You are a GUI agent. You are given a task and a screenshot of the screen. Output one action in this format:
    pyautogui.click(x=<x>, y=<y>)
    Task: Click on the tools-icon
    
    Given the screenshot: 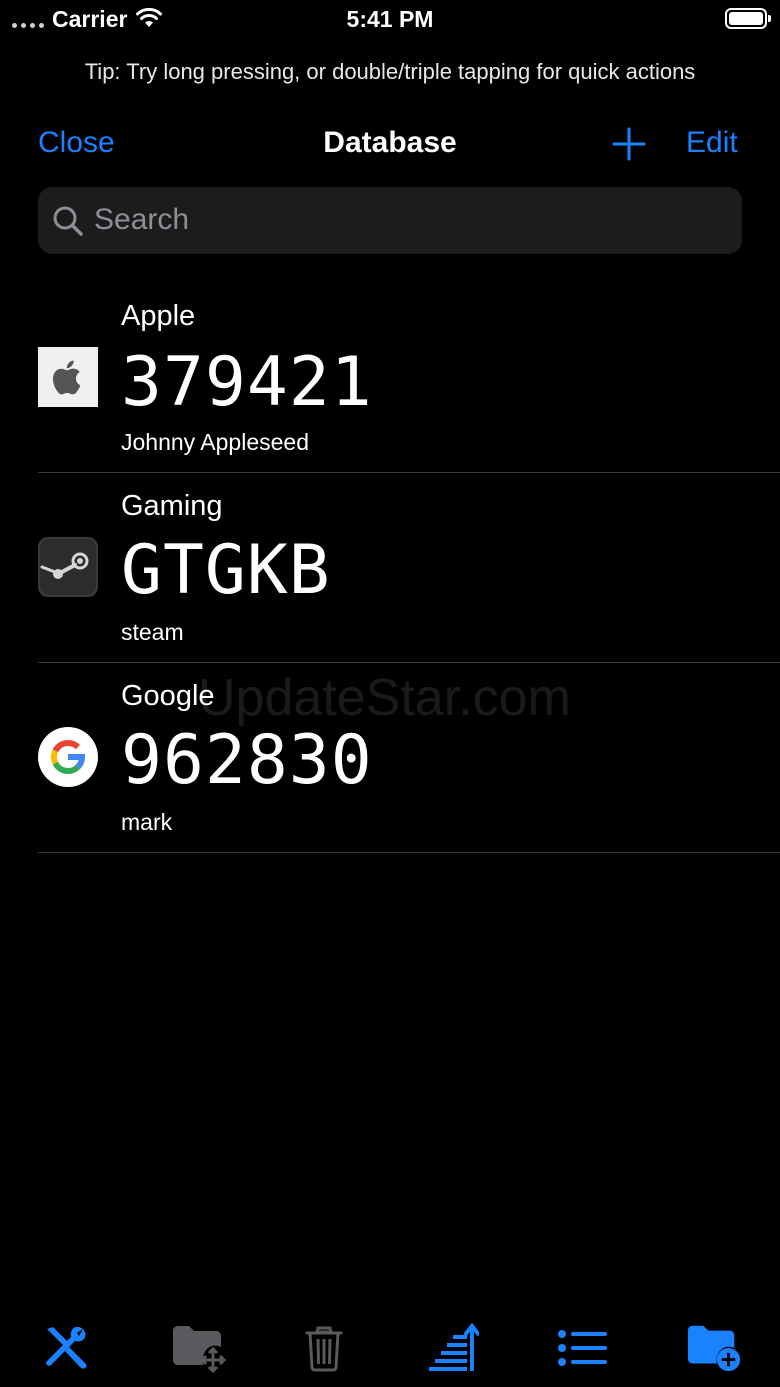 What is the action you would take?
    pyautogui.click(x=66, y=1347)
    